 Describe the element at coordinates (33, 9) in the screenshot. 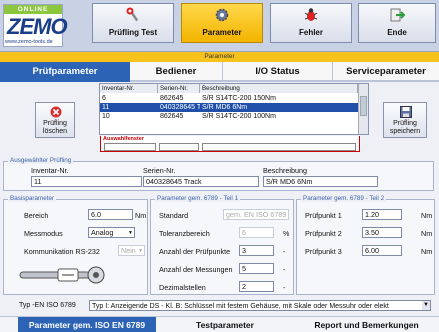

I see `online-badge: ONLINE` at that location.